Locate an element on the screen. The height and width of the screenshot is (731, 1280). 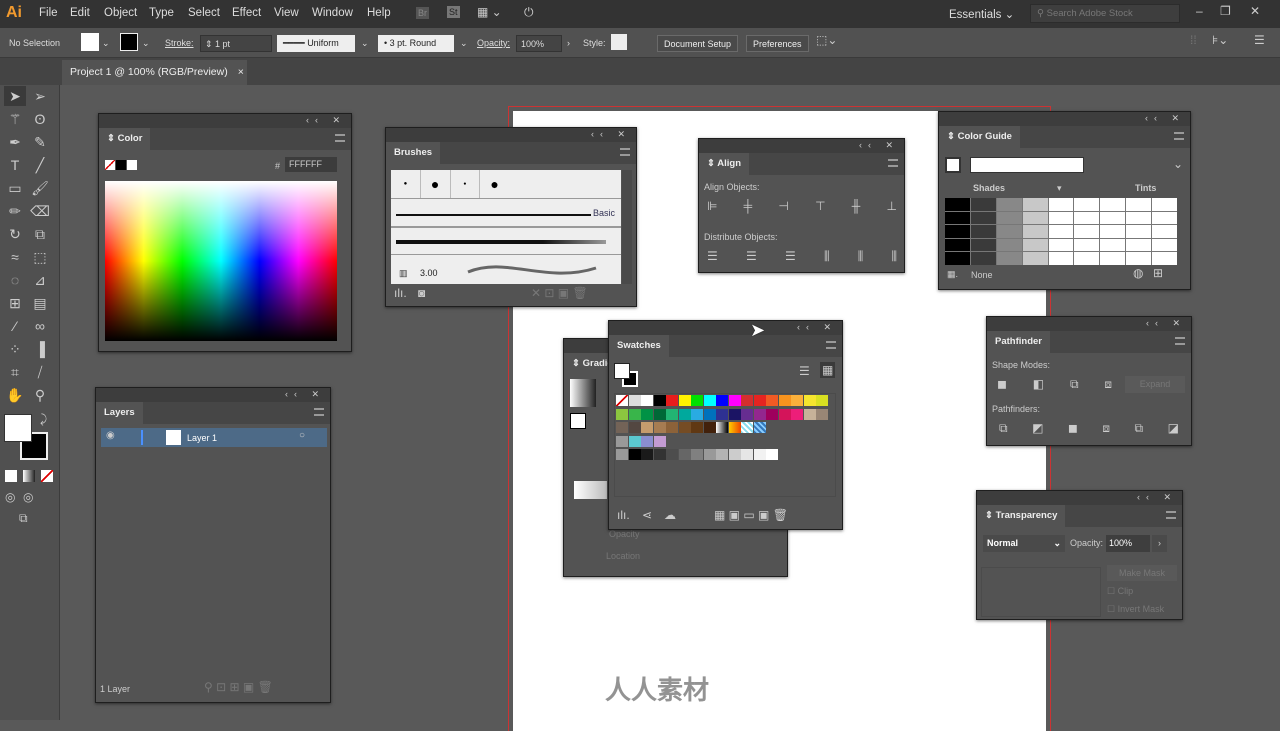
opacity-field: 100% is located at coordinates (539, 43).